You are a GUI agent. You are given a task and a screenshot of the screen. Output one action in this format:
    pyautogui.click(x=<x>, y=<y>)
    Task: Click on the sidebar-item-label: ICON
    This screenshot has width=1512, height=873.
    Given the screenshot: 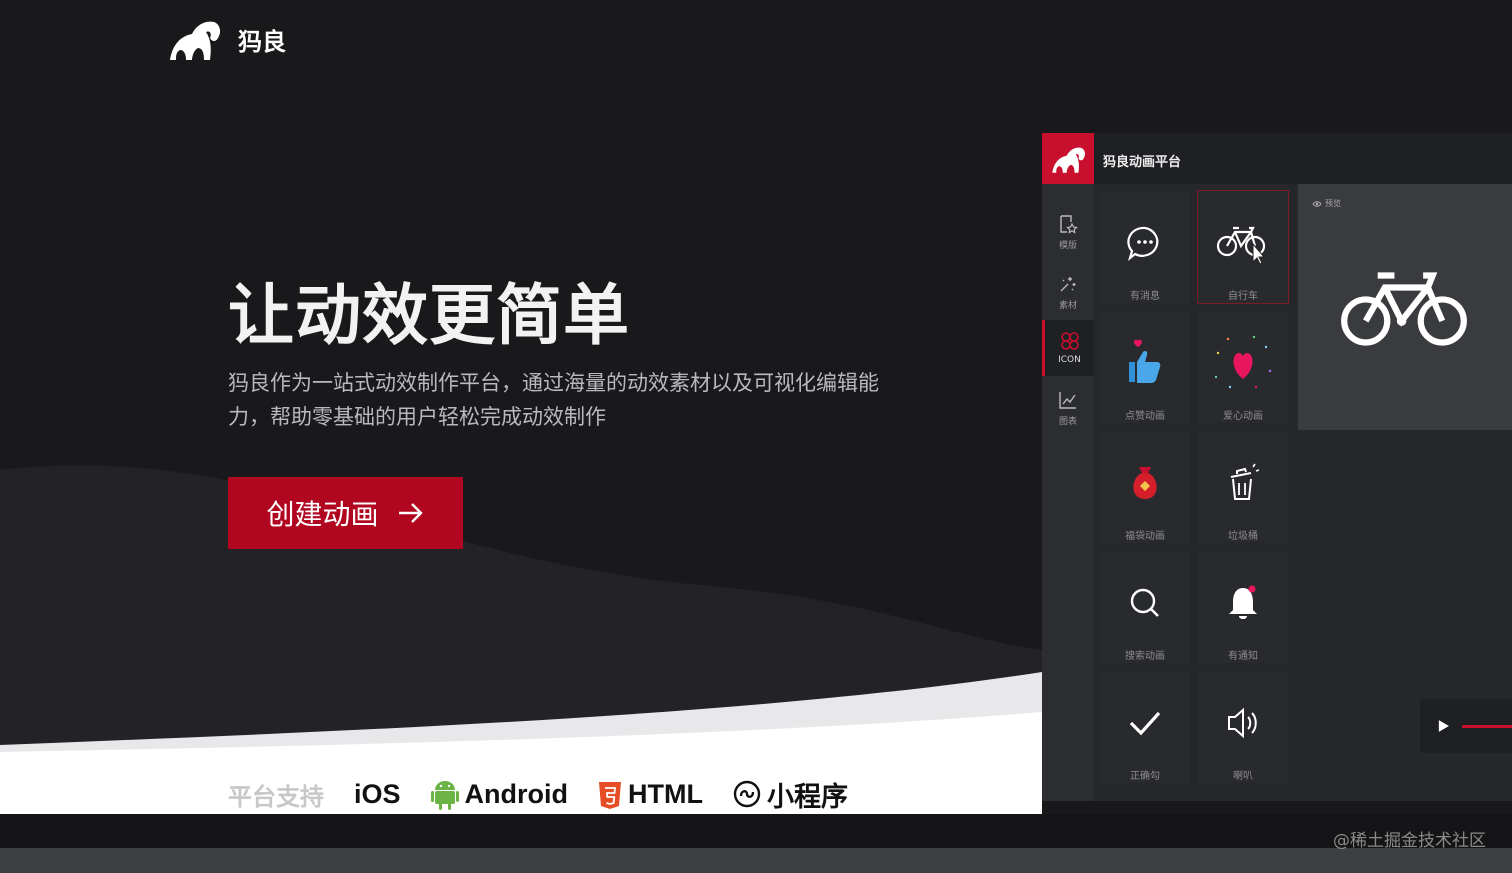 What is the action you would take?
    pyautogui.click(x=1069, y=360)
    